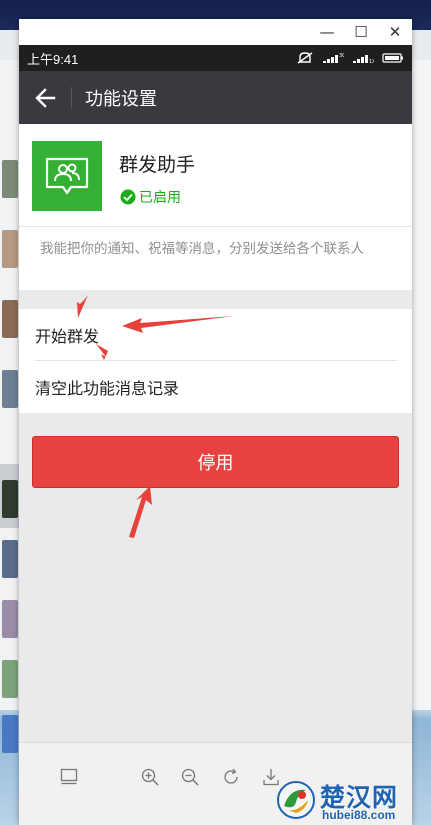 The height and width of the screenshot is (825, 431). I want to click on site-watermark: 楚汉网 hubei88.com, so click(350, 800).